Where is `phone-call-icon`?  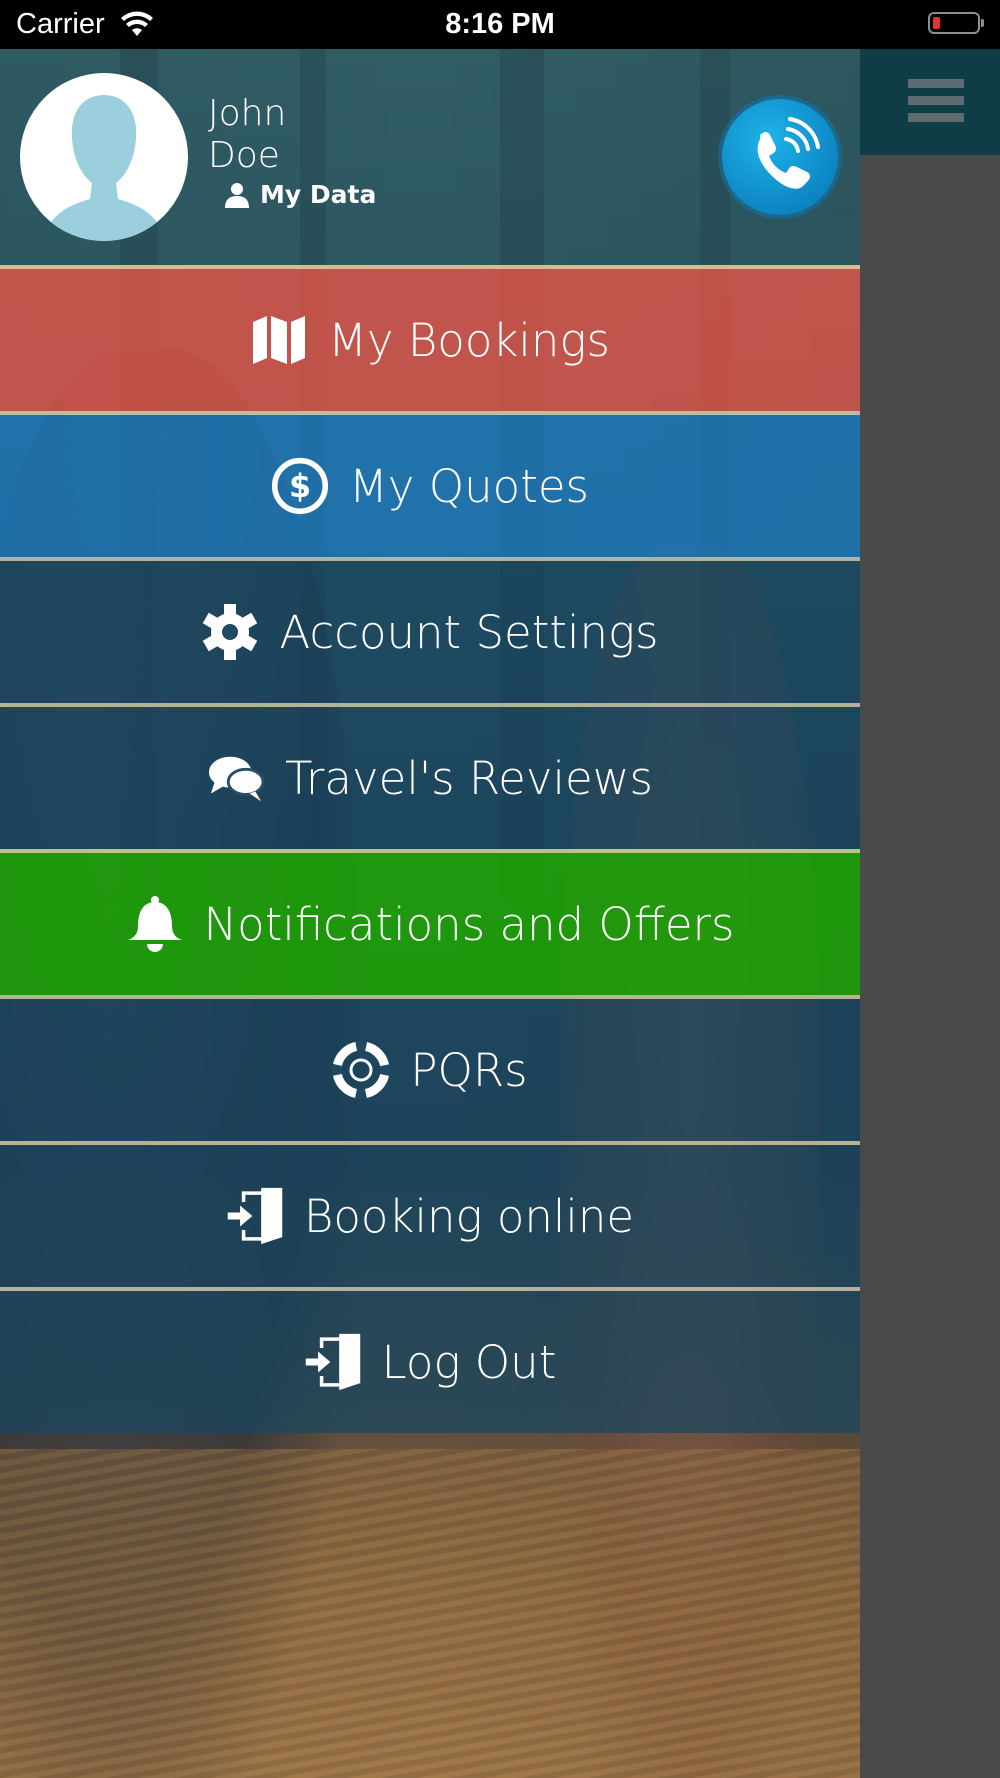
phone-call-icon is located at coordinates (788, 153).